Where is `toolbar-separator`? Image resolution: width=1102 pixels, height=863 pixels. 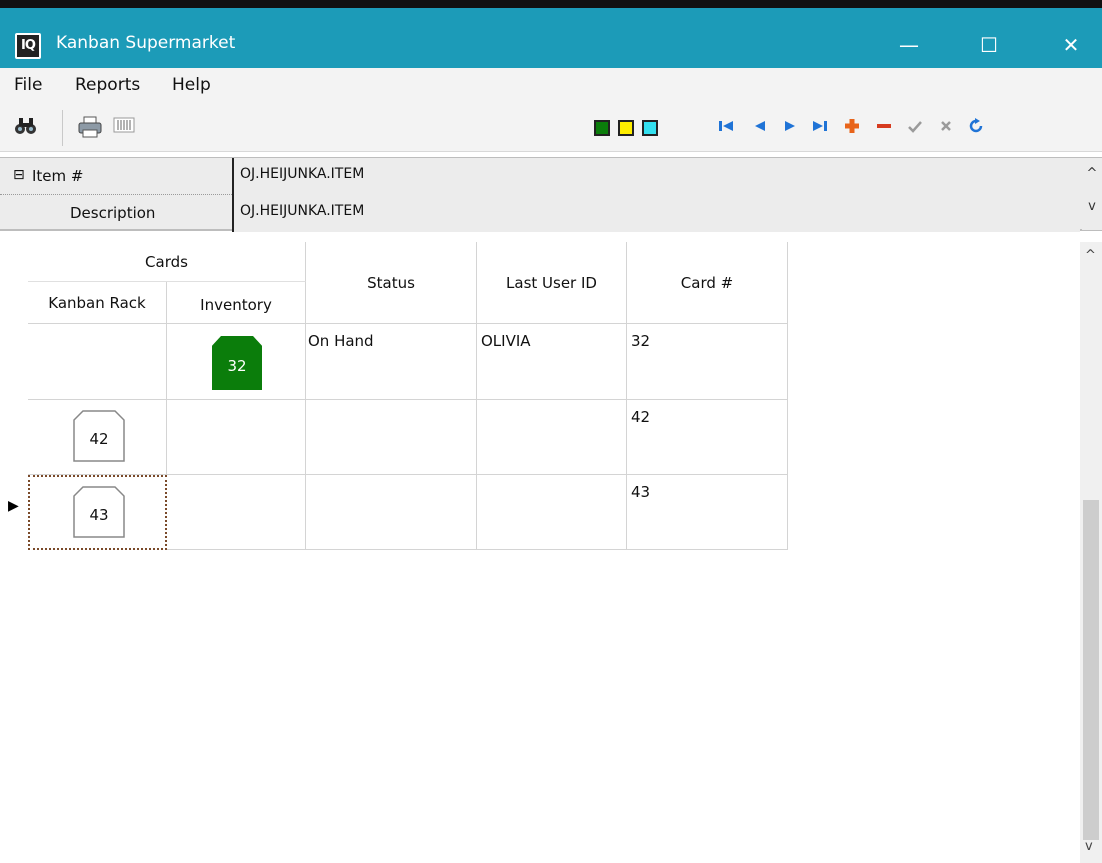 toolbar-separator is located at coordinates (62, 128).